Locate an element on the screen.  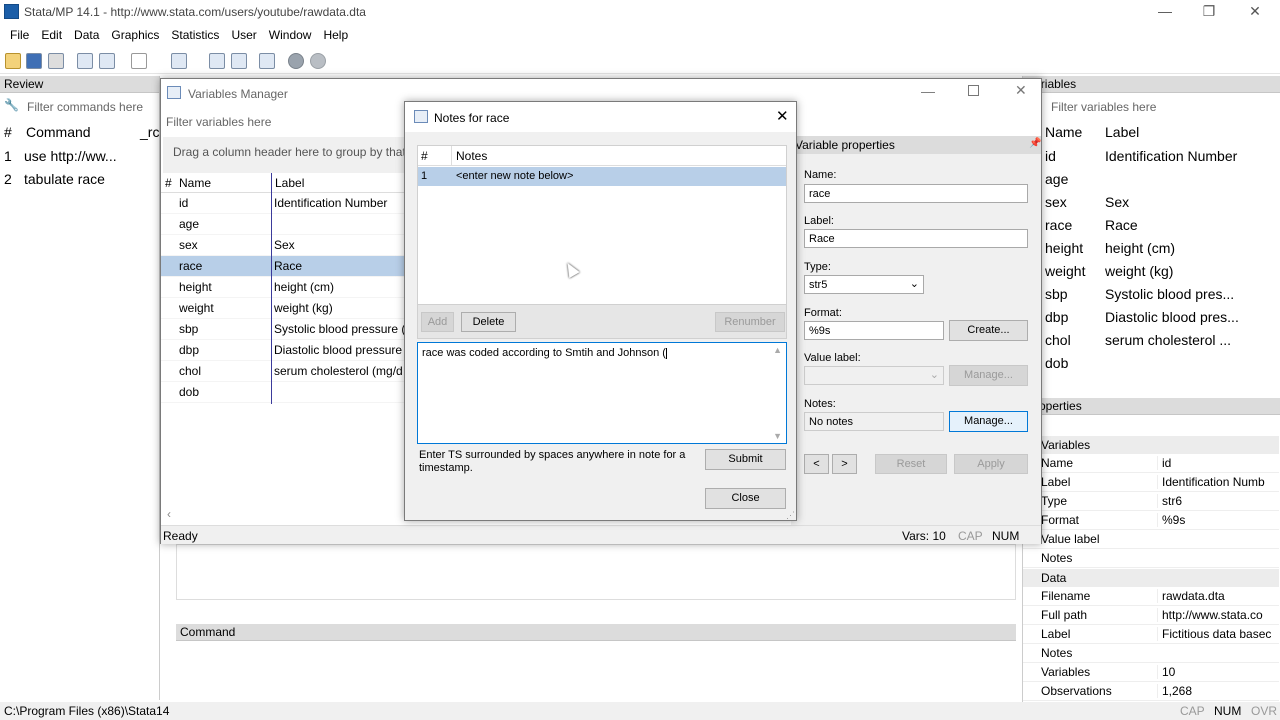
variables-col-name: Name is located at coordinates (1063, 132).